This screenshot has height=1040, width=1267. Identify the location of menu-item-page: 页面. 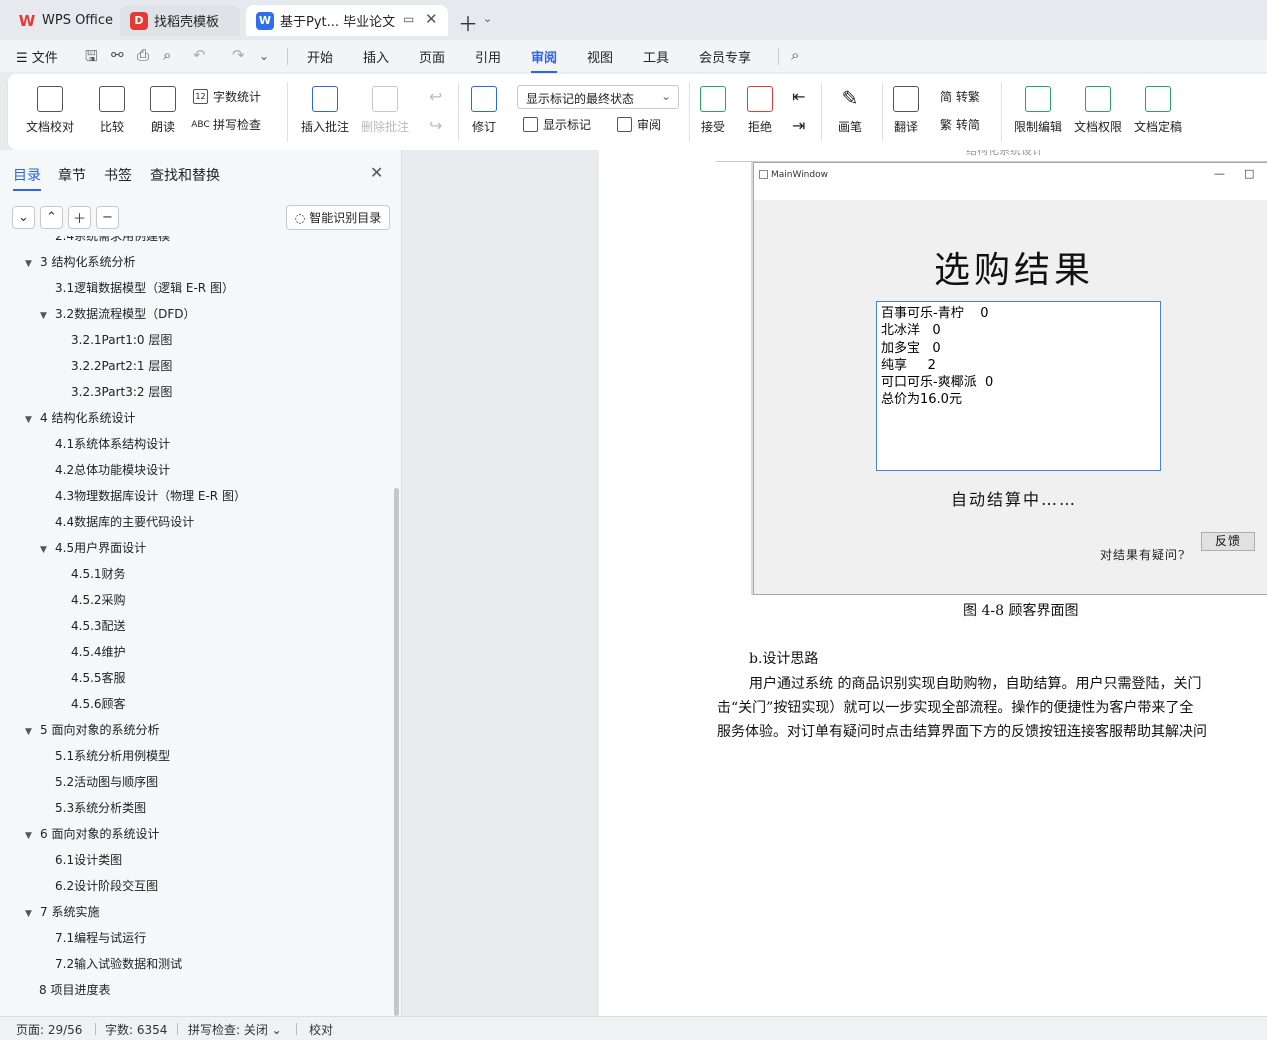
(432, 56).